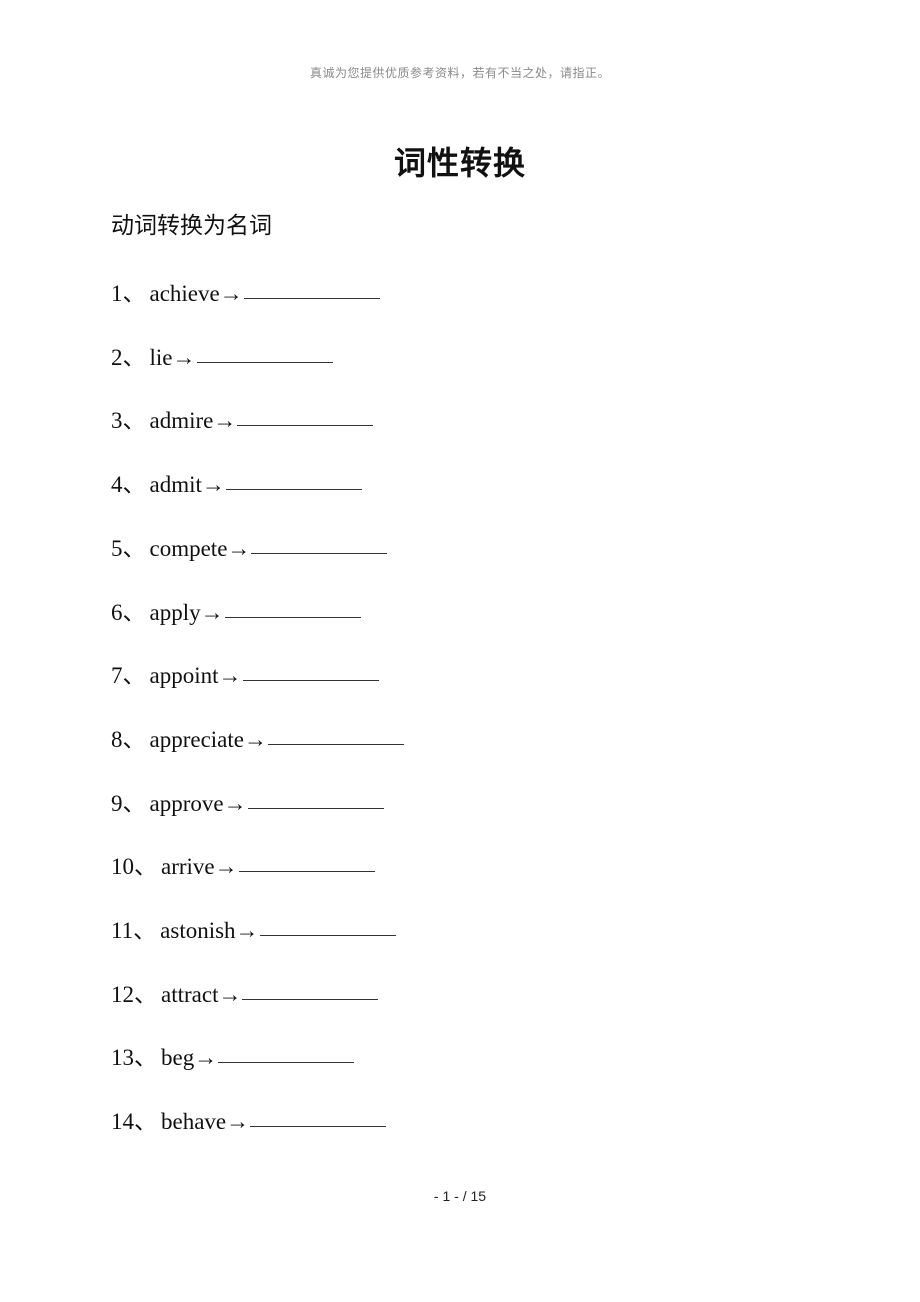  What do you see at coordinates (175, 612) in the screenshot?
I see `item-word: apply` at bounding box center [175, 612].